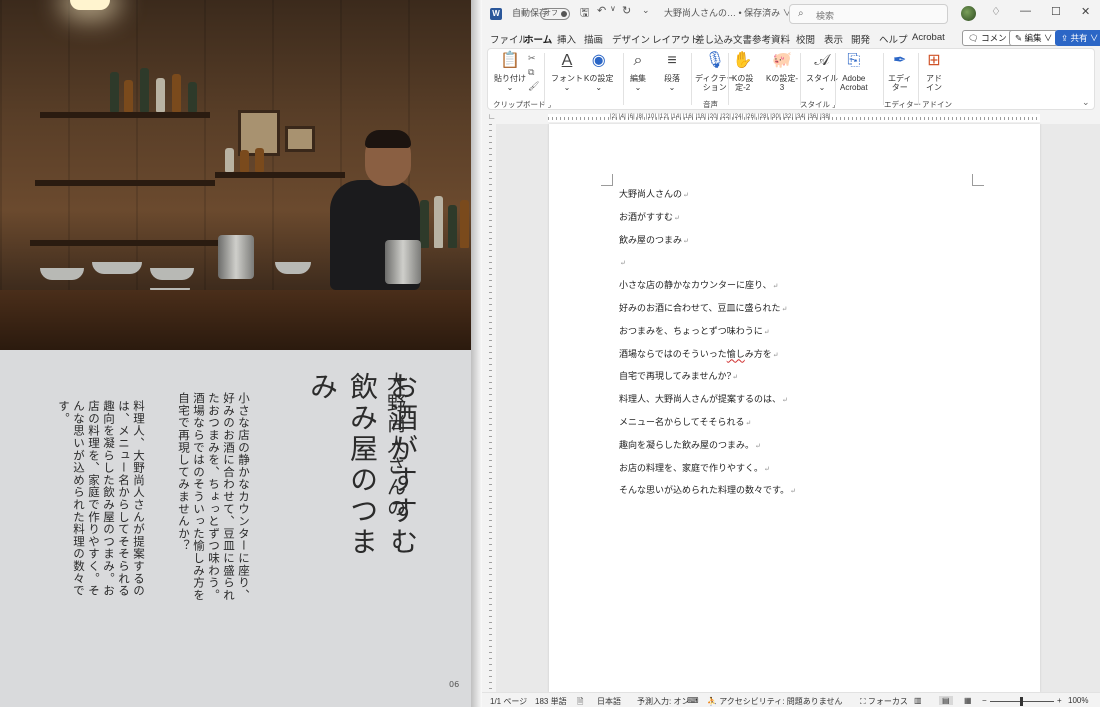 The height and width of the screenshot is (707, 1100). I want to click on tab-references: 参考資料, so click(771, 39).